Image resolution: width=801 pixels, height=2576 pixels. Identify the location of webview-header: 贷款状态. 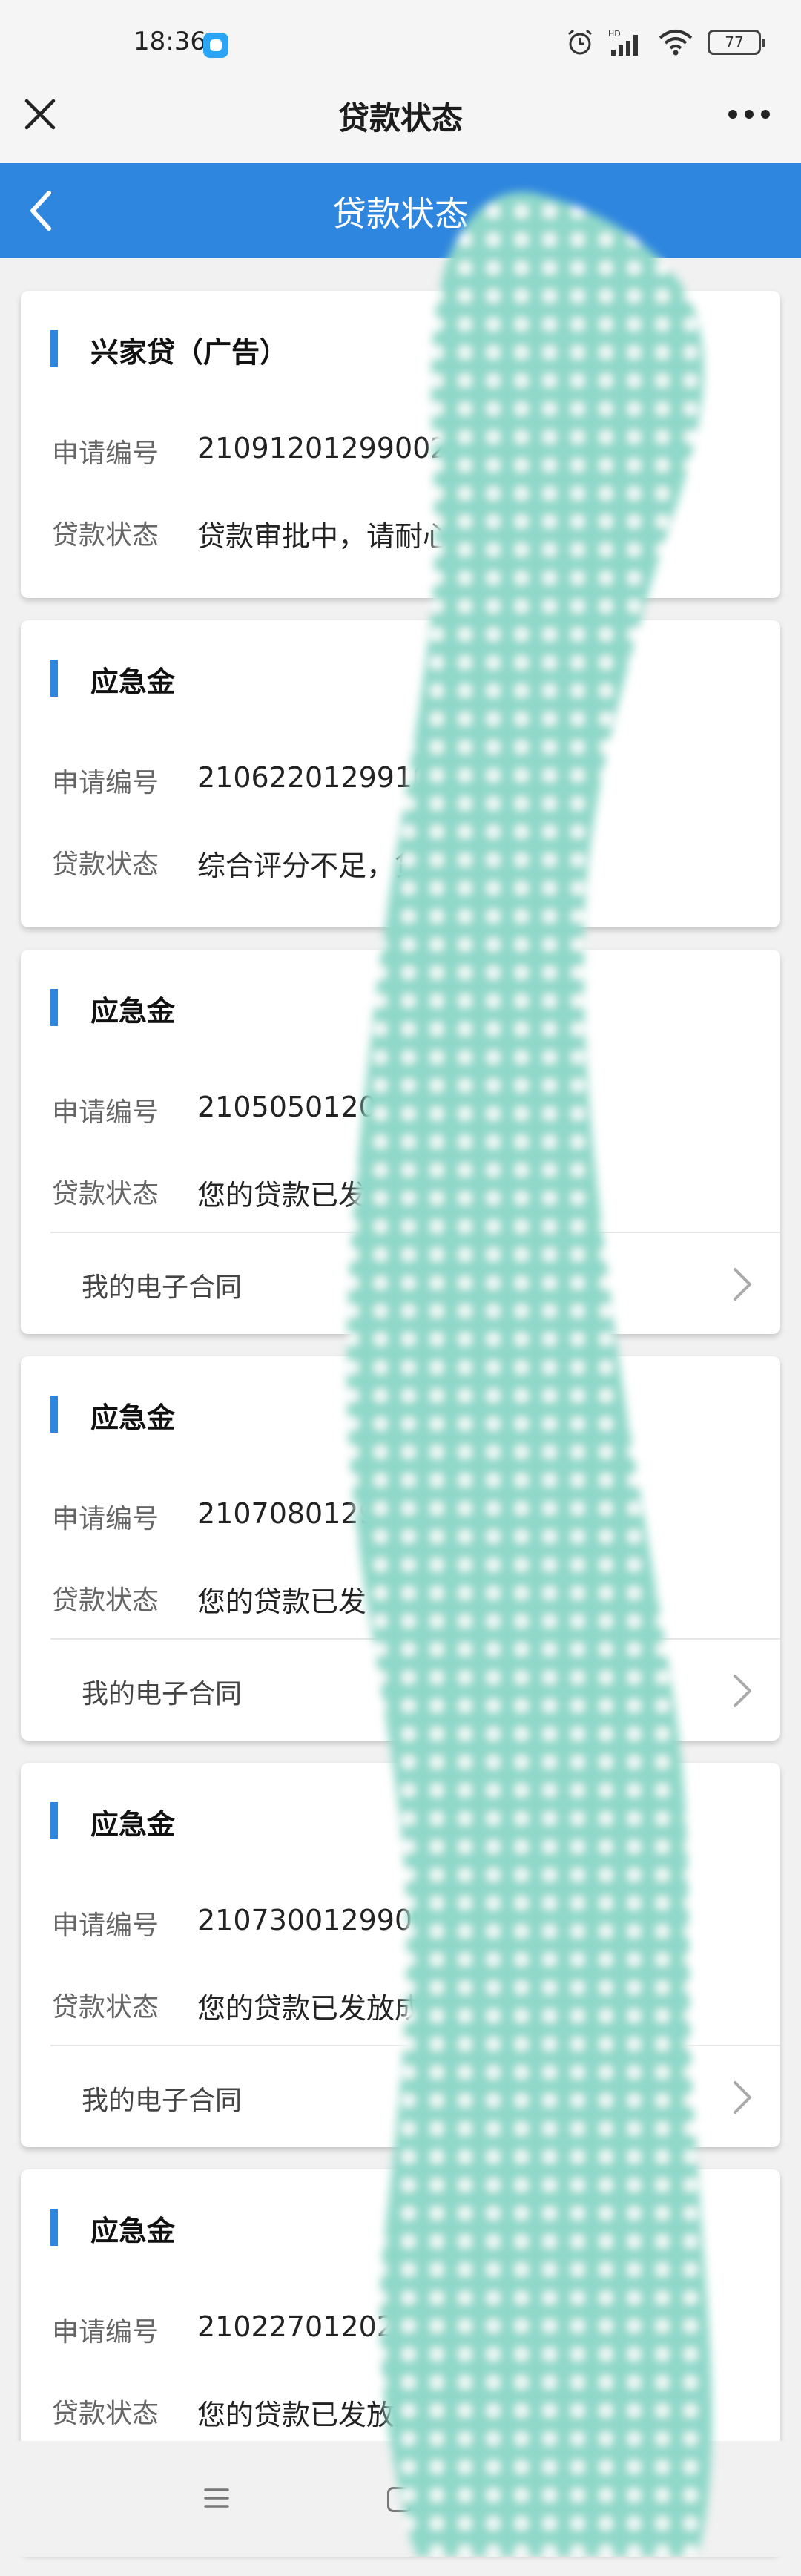
(400, 117).